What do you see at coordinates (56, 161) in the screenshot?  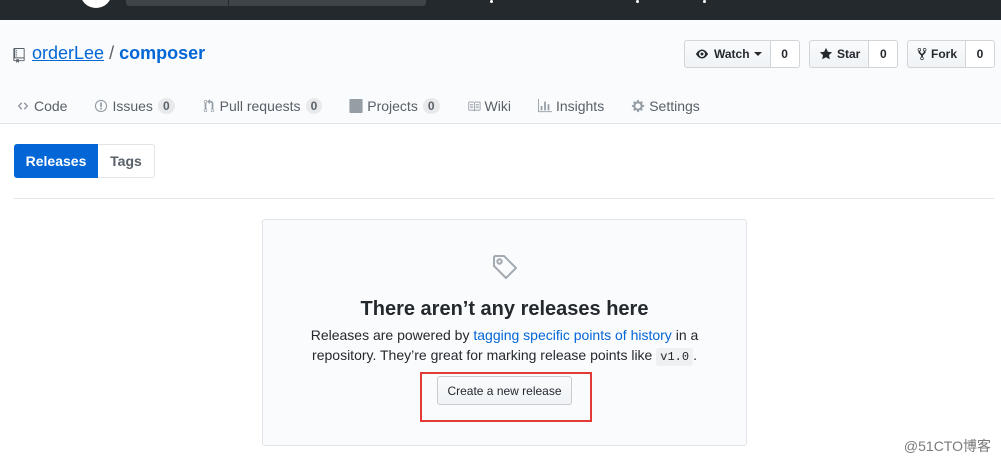 I see `releases-tab-button: Releases` at bounding box center [56, 161].